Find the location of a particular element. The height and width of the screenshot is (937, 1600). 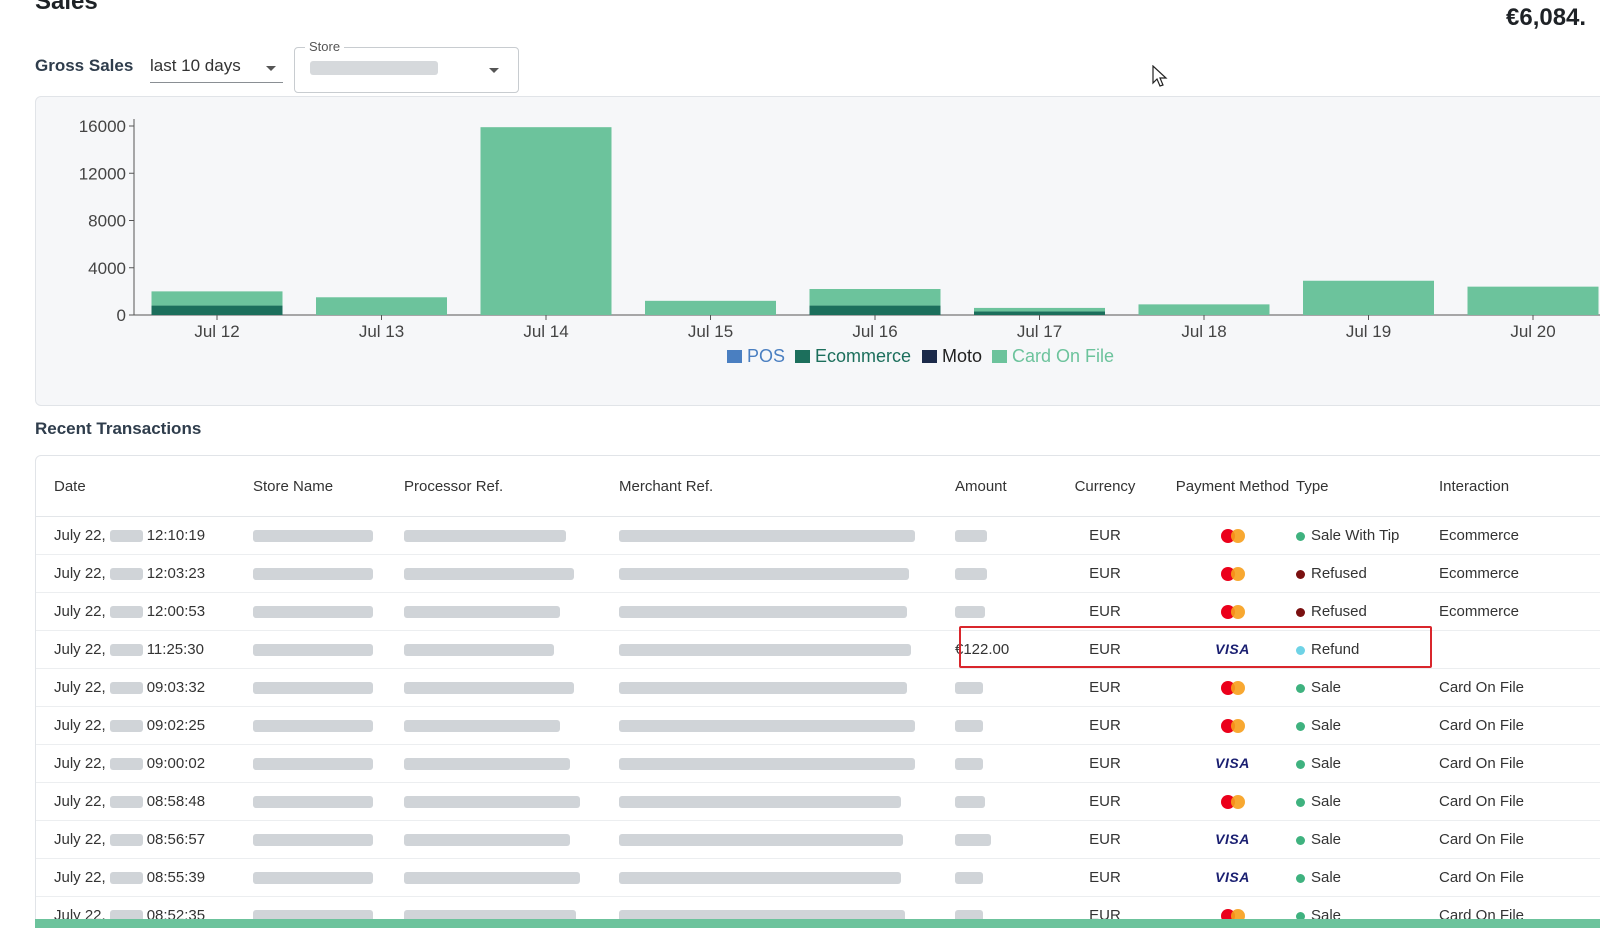

col-header-currency: Currency is located at coordinates (1105, 486).